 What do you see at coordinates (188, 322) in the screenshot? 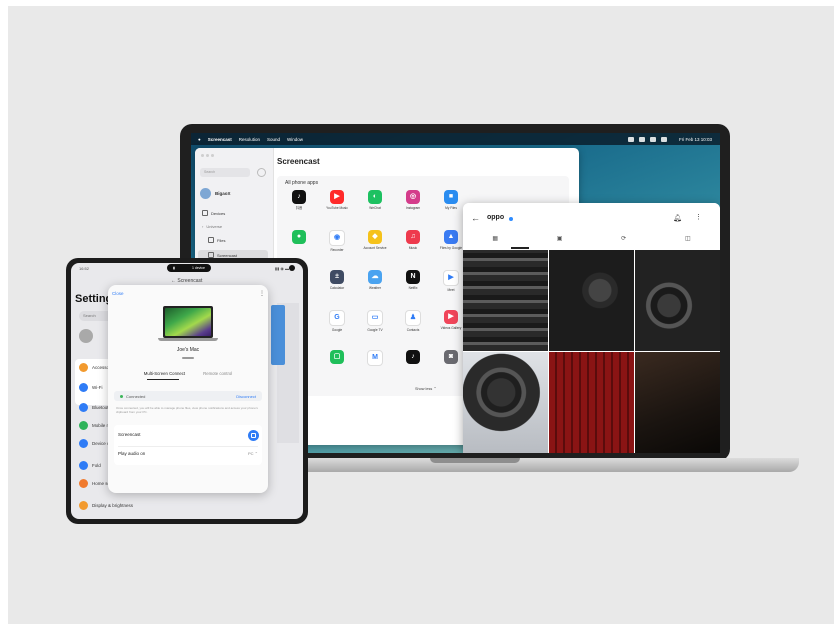
I see `laptop-icon` at bounding box center [188, 322].